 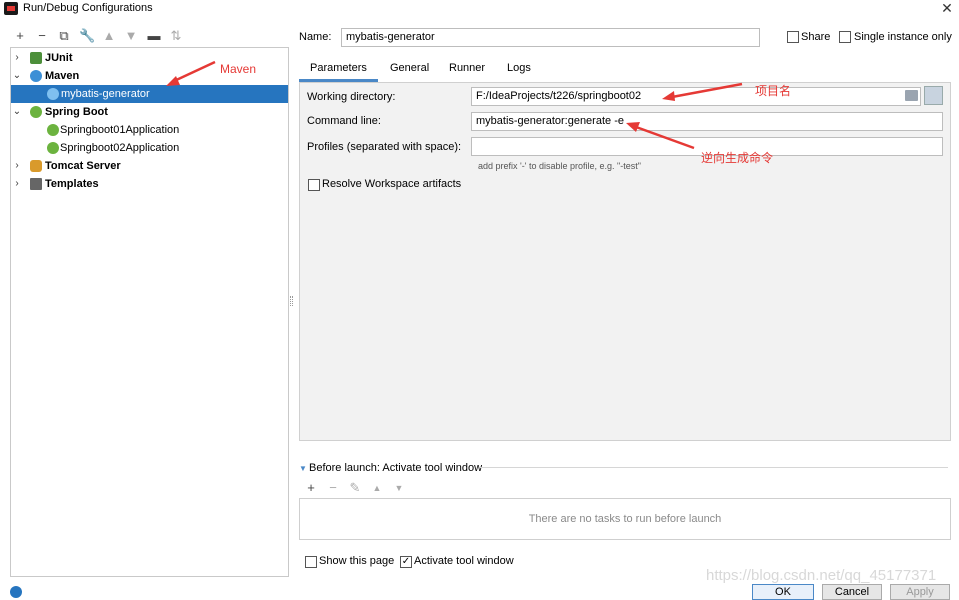 What do you see at coordinates (773, 91) in the screenshot?
I see `annotation-project-name: 项目名` at bounding box center [773, 91].